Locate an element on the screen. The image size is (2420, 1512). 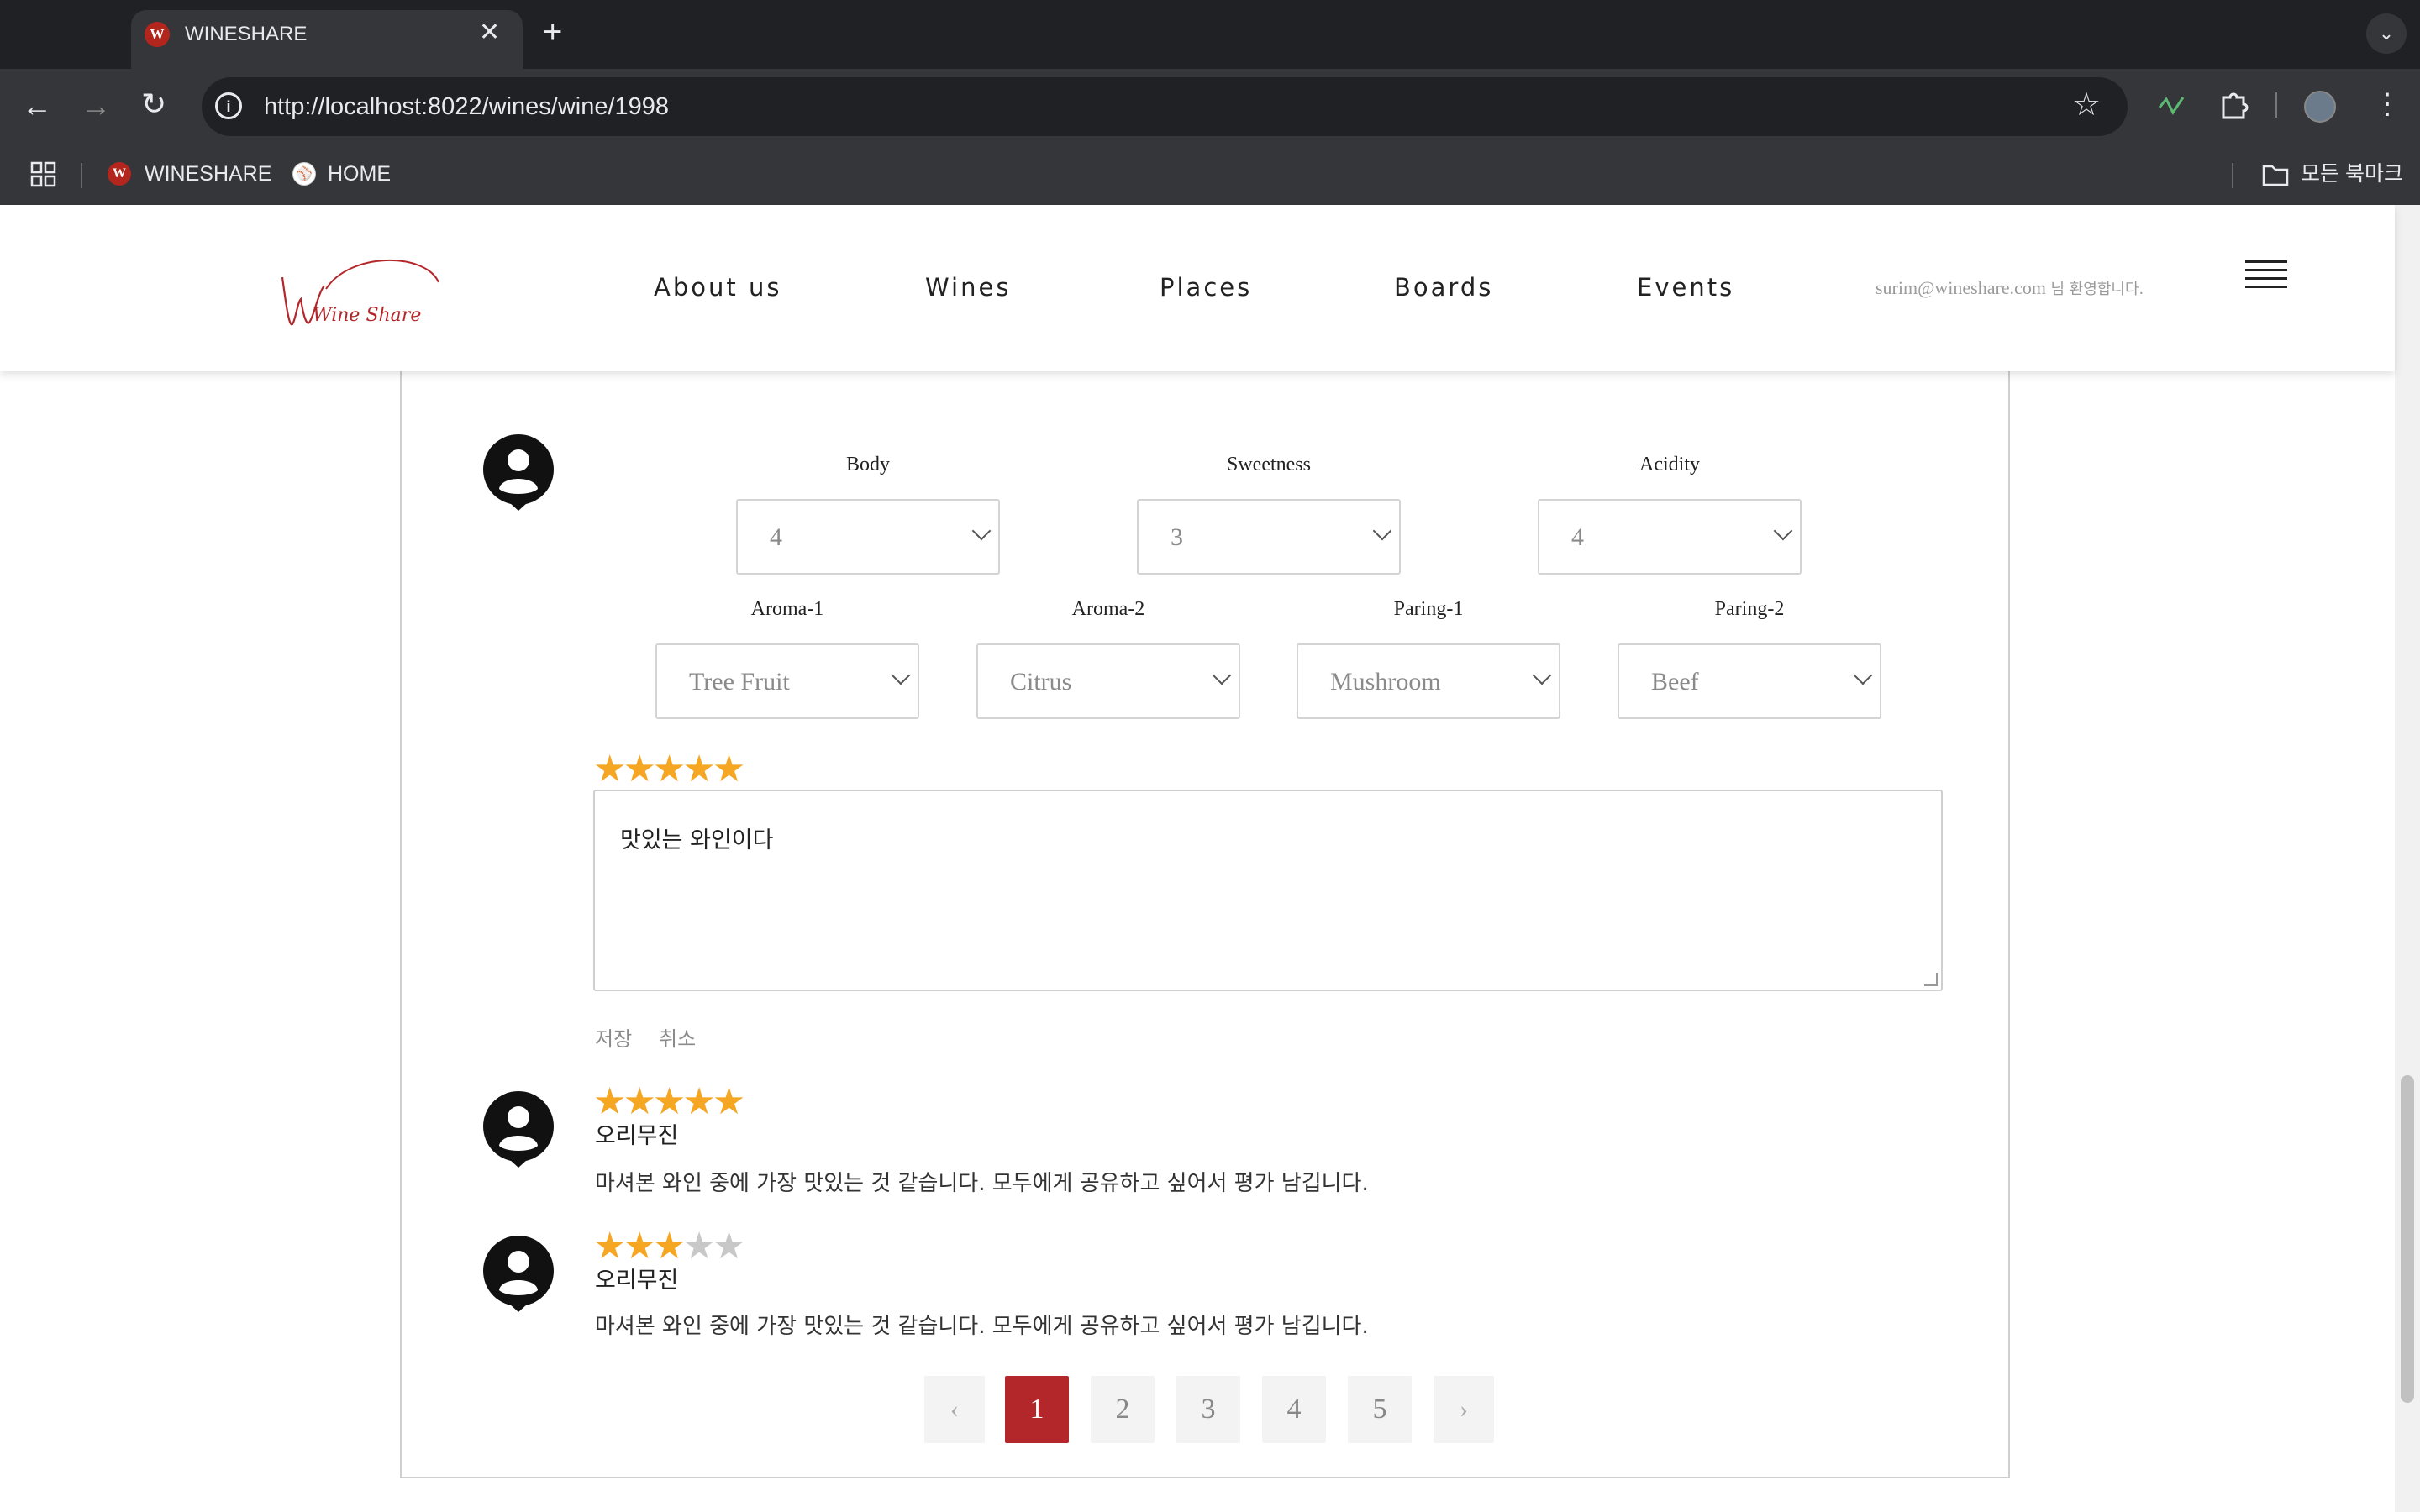
nav-places: Places is located at coordinates (1206, 287).